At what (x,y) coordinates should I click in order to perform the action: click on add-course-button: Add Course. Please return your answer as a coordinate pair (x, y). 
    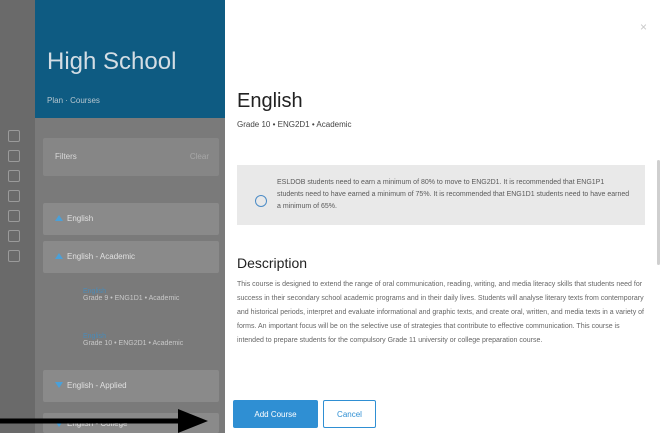
    Looking at the image, I should click on (275, 414).